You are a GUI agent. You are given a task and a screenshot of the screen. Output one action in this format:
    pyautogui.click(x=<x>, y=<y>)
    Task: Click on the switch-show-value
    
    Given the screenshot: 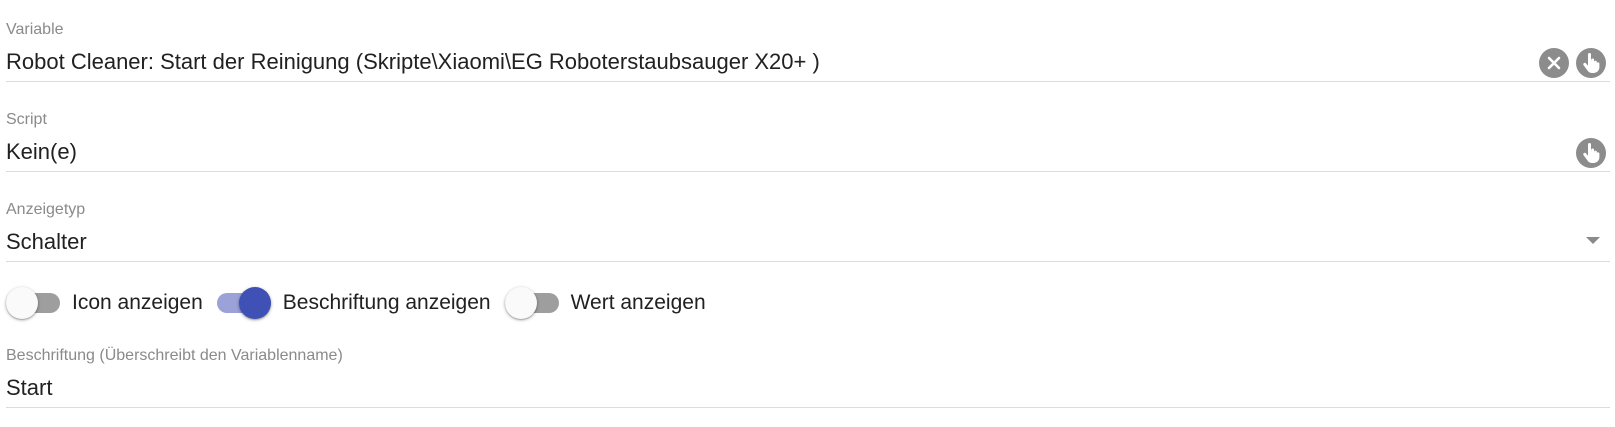 What is the action you would take?
    pyautogui.click(x=531, y=303)
    